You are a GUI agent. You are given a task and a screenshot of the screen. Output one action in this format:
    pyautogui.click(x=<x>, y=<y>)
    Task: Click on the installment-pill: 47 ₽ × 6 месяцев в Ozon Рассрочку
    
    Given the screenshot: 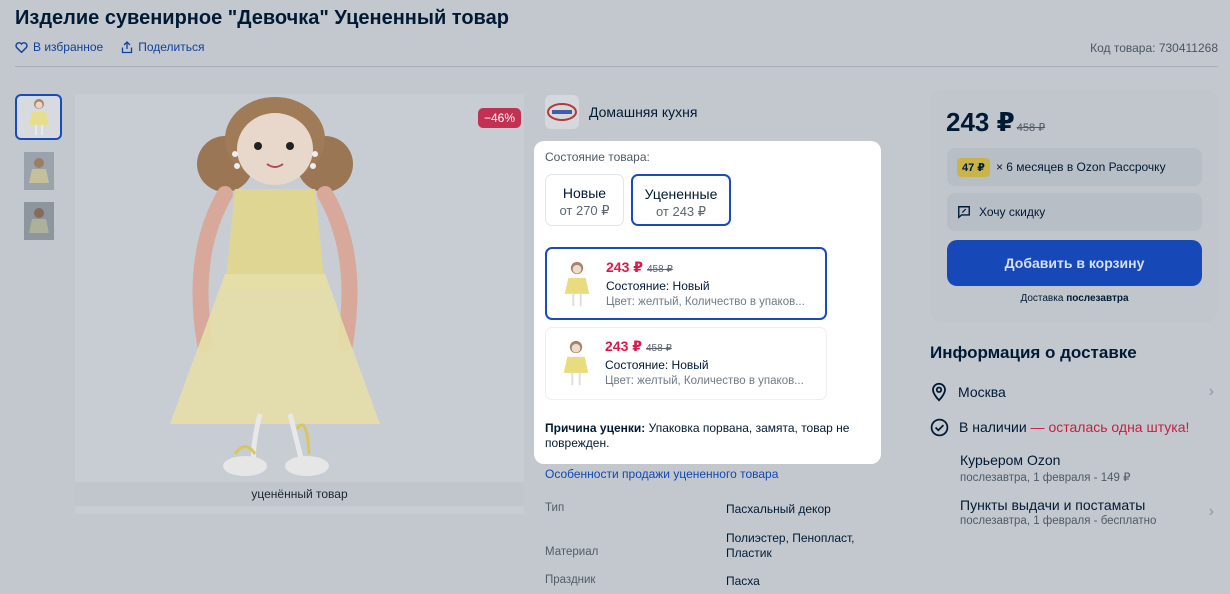 What is the action you would take?
    pyautogui.click(x=1074, y=167)
    